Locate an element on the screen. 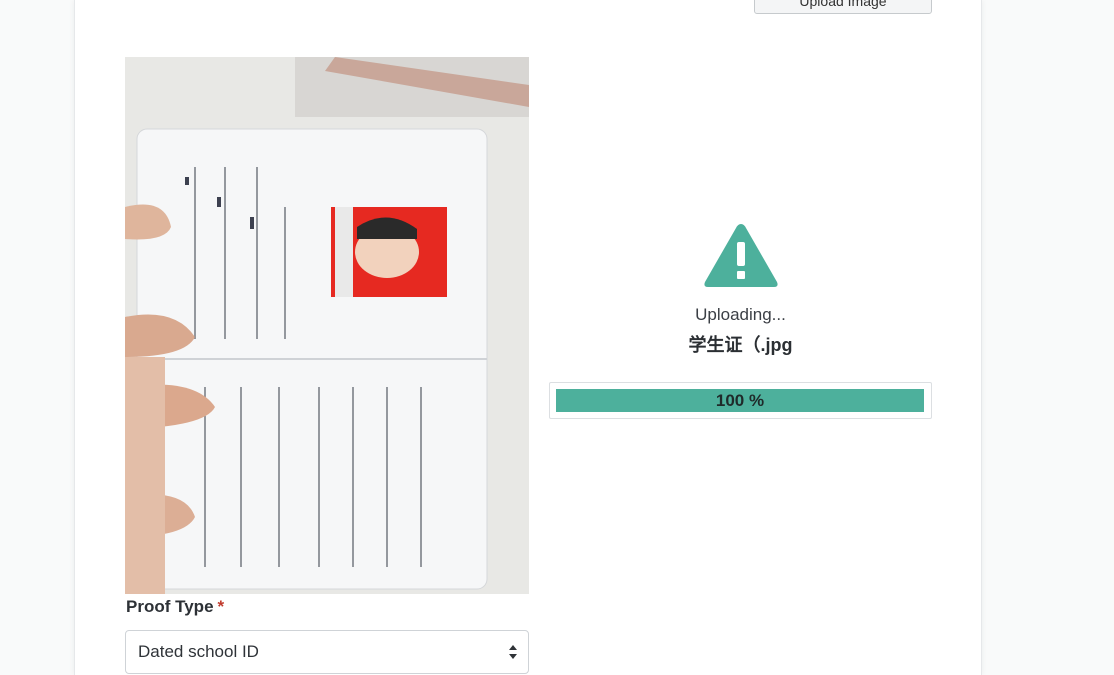  proof-type-selected-value: Dated school ID is located at coordinates (198, 651).